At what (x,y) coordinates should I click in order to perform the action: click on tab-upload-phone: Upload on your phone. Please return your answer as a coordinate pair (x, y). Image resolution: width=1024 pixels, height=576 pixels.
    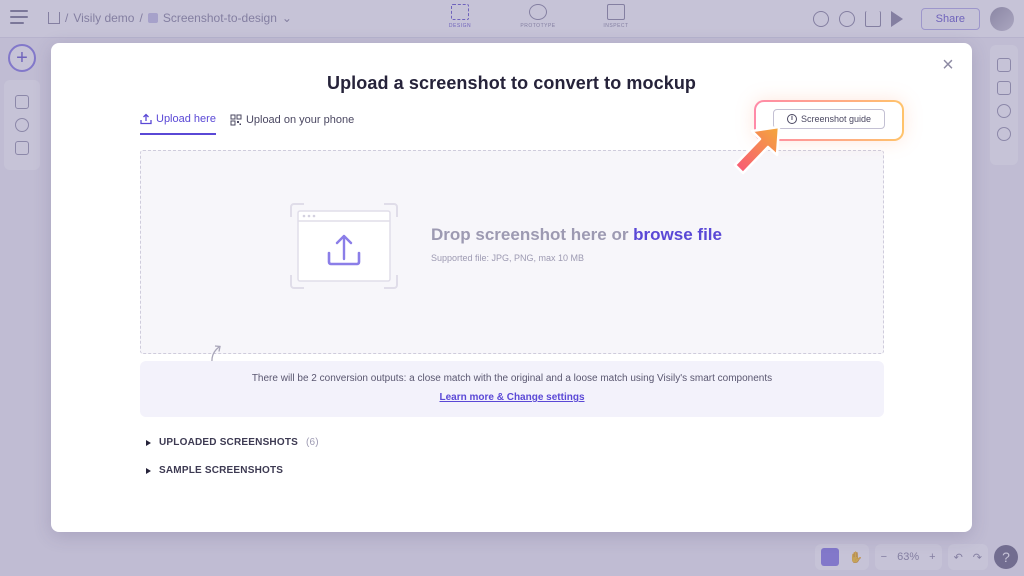
    Looking at the image, I should click on (292, 123).